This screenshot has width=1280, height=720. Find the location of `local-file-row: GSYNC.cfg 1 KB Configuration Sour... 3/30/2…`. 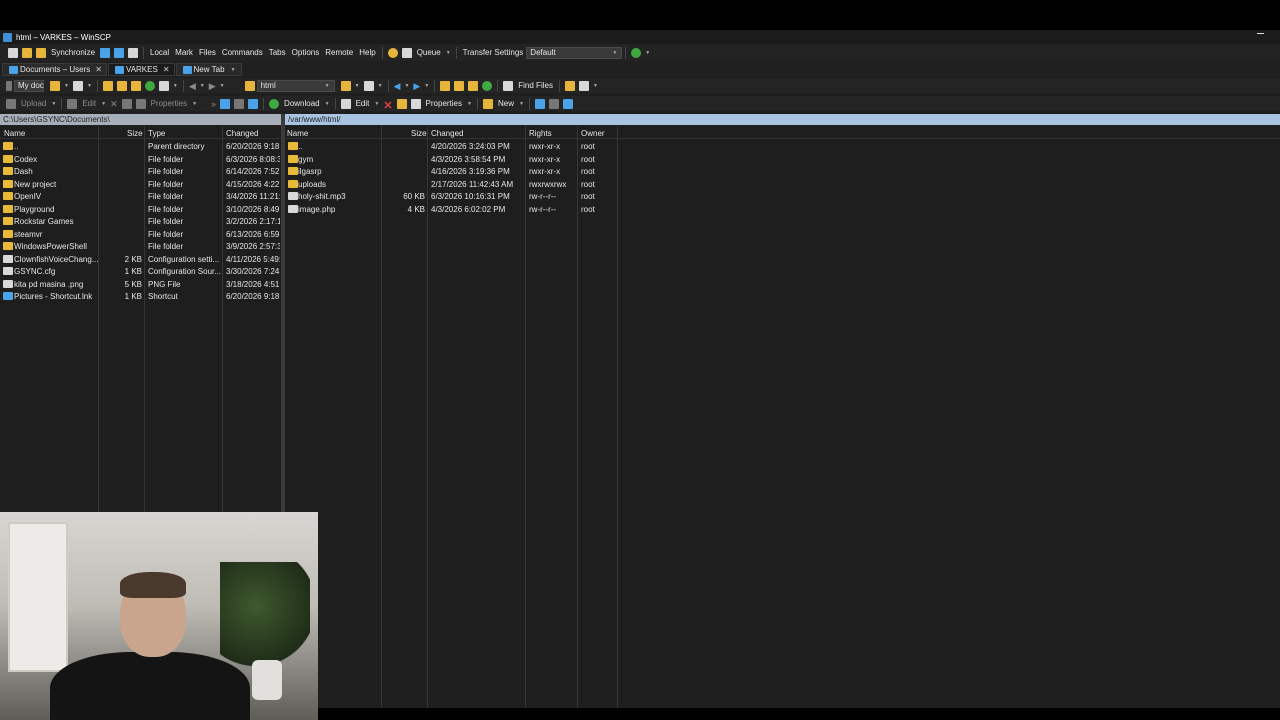

local-file-row: GSYNC.cfg 1 KB Configuration Sour... 3/30/2… is located at coordinates (140, 271).